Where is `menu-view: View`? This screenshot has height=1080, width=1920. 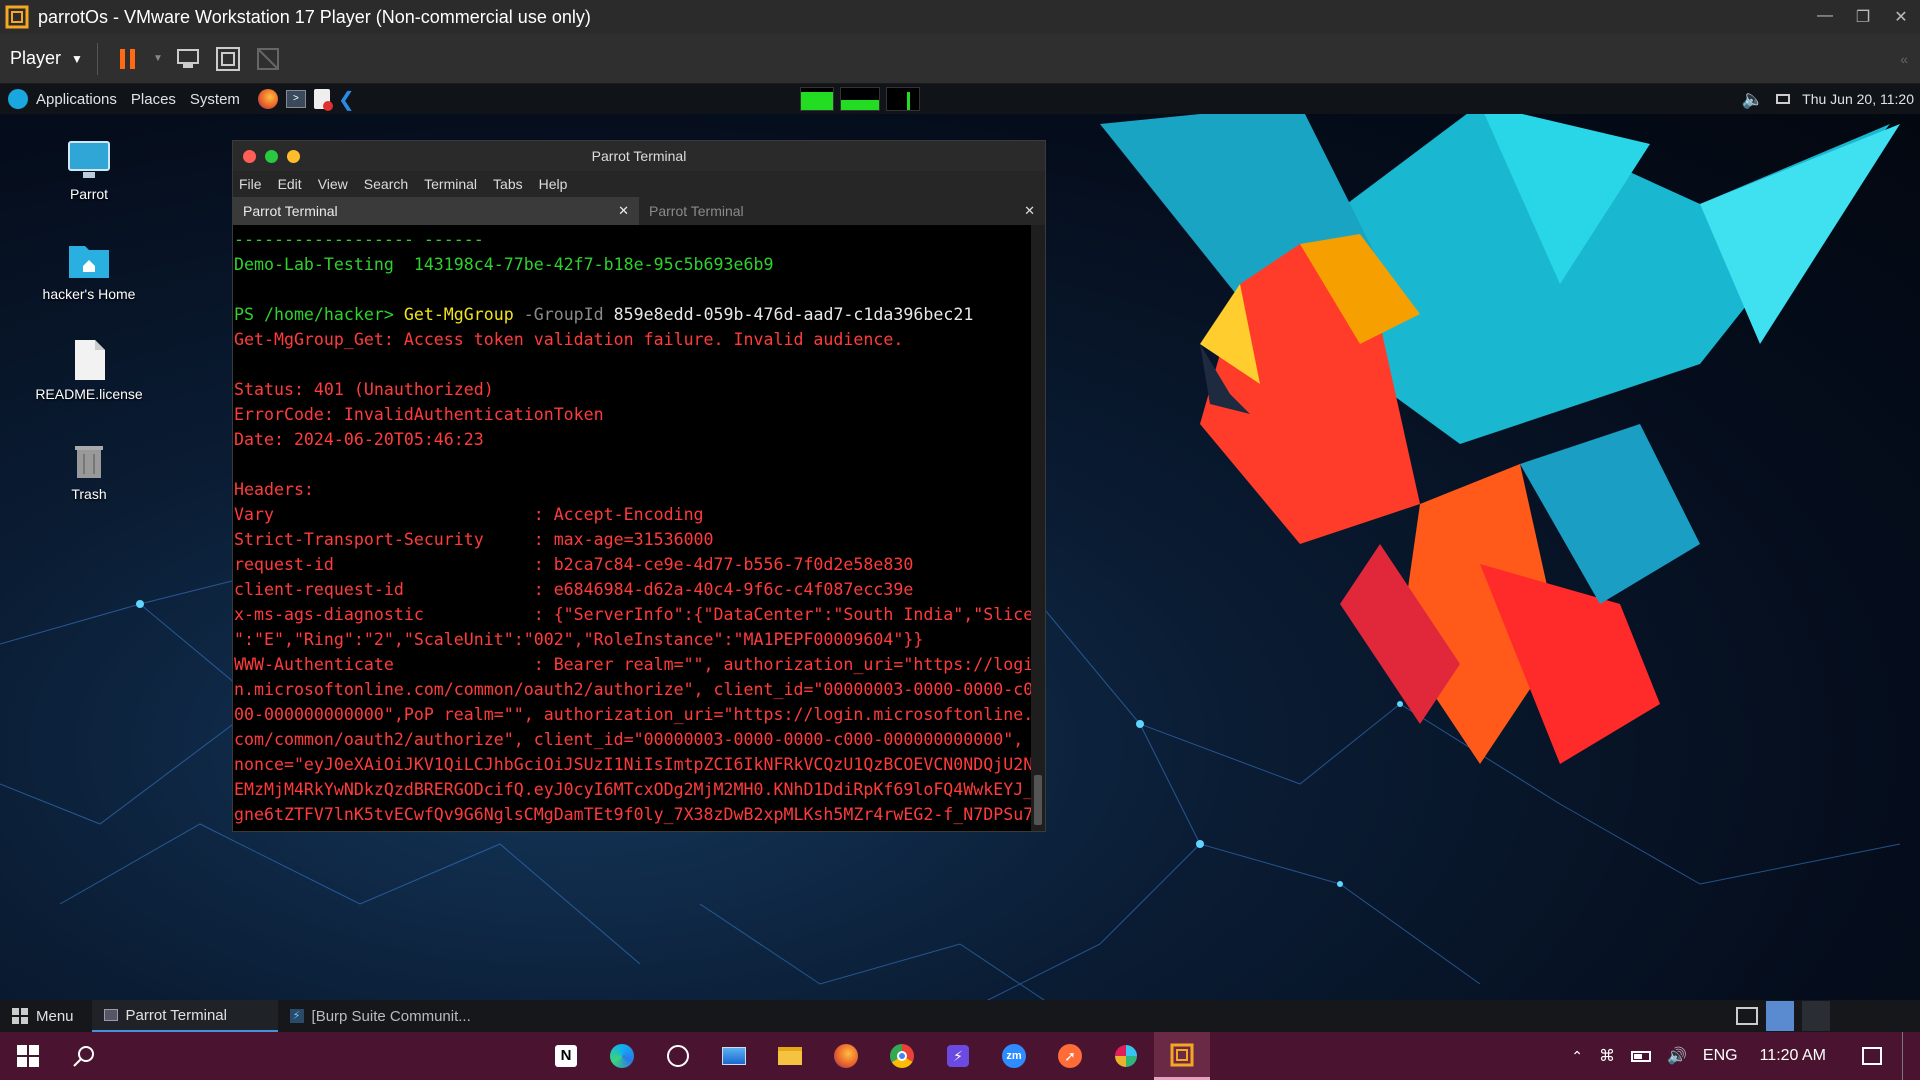
menu-view: View is located at coordinates (333, 184).